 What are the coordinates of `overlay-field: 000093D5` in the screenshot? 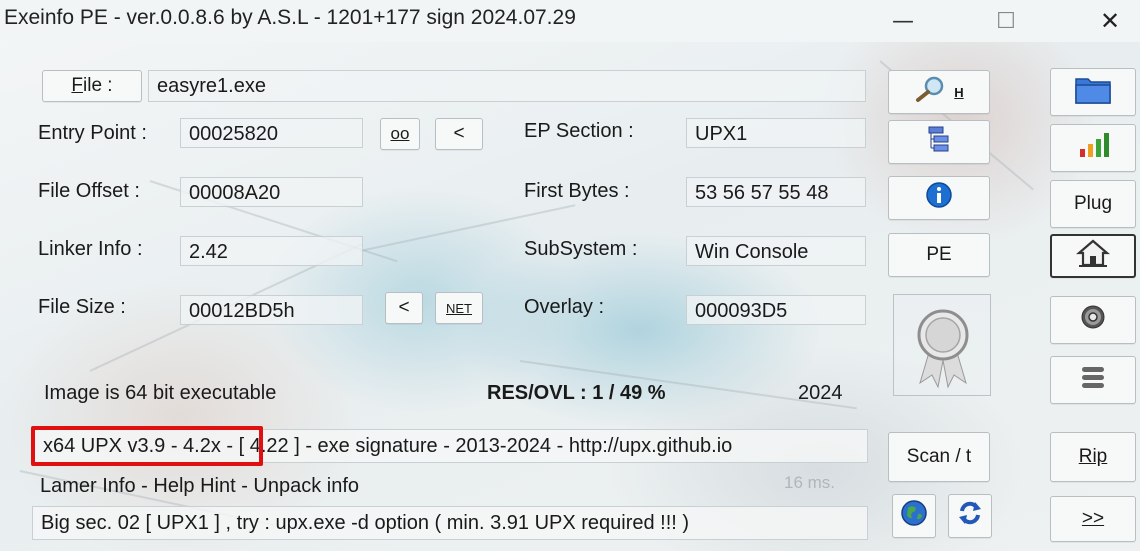 It's located at (776, 310).